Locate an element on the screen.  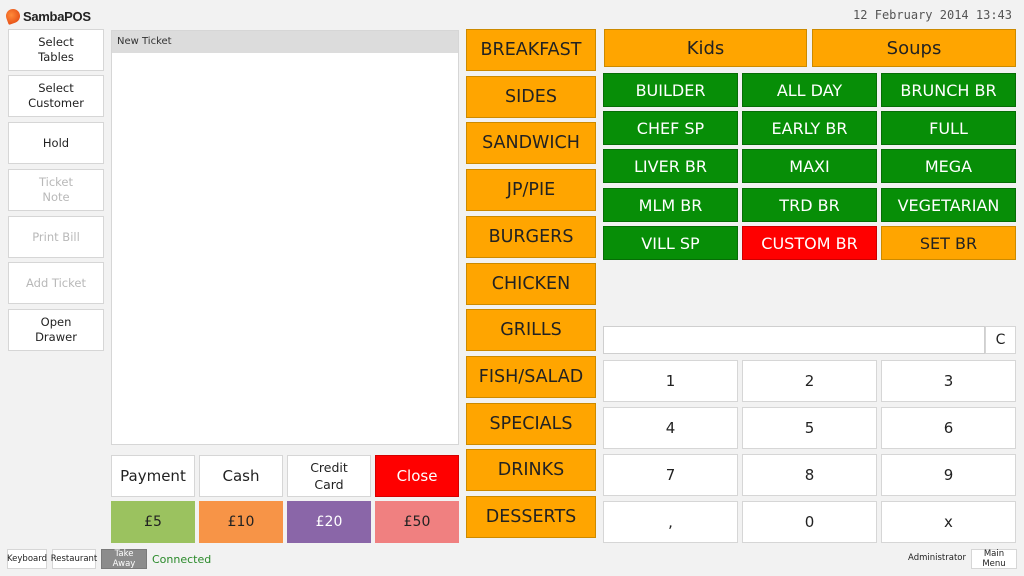
payment-button: Payment is located at coordinates (153, 476).